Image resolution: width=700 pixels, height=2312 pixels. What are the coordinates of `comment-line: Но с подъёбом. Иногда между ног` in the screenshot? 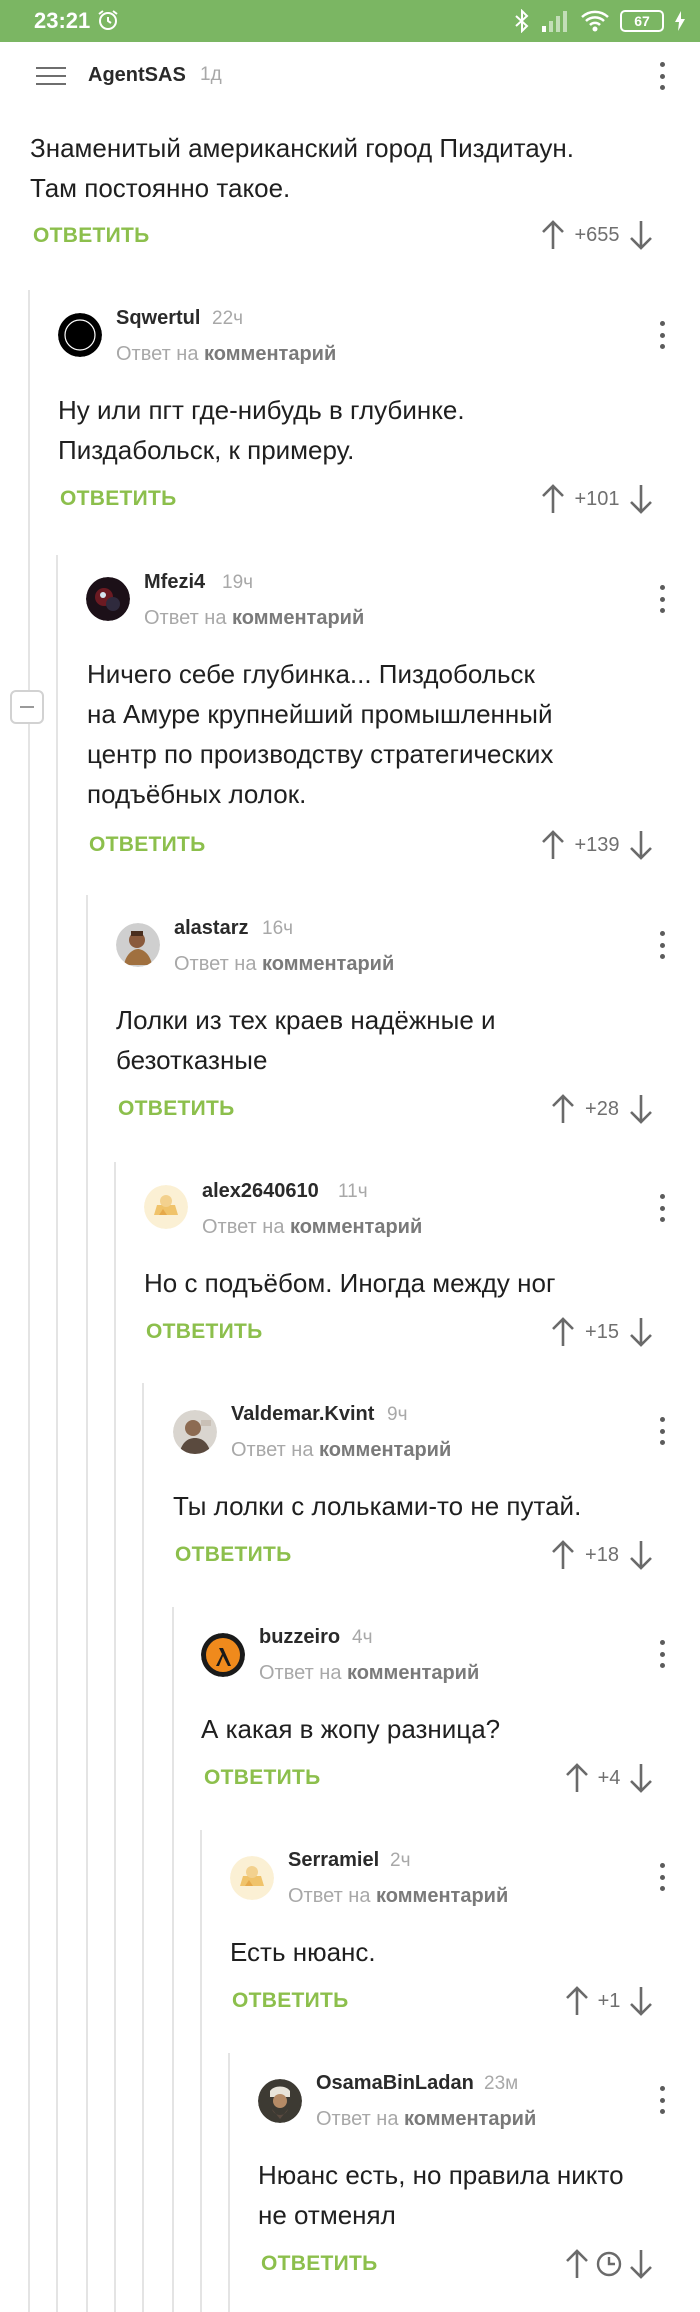 It's located at (350, 1283).